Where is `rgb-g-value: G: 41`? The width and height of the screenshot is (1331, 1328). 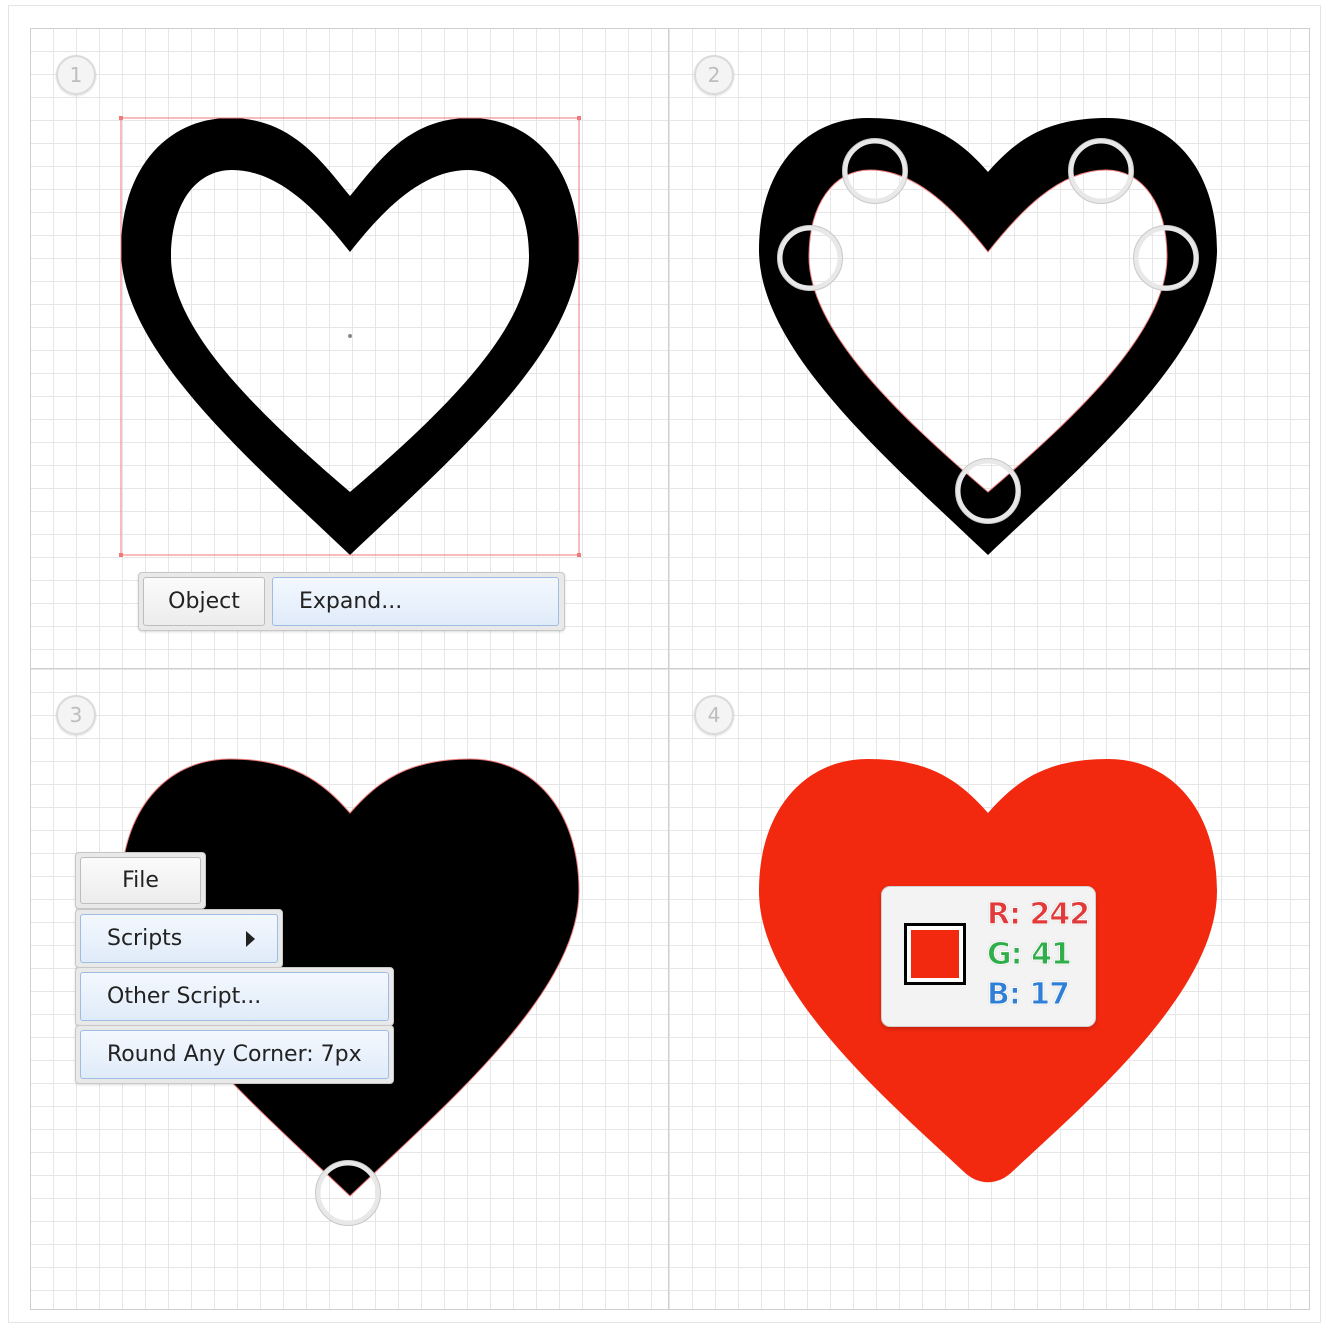
rgb-g-value: G: 41 is located at coordinates (1030, 955).